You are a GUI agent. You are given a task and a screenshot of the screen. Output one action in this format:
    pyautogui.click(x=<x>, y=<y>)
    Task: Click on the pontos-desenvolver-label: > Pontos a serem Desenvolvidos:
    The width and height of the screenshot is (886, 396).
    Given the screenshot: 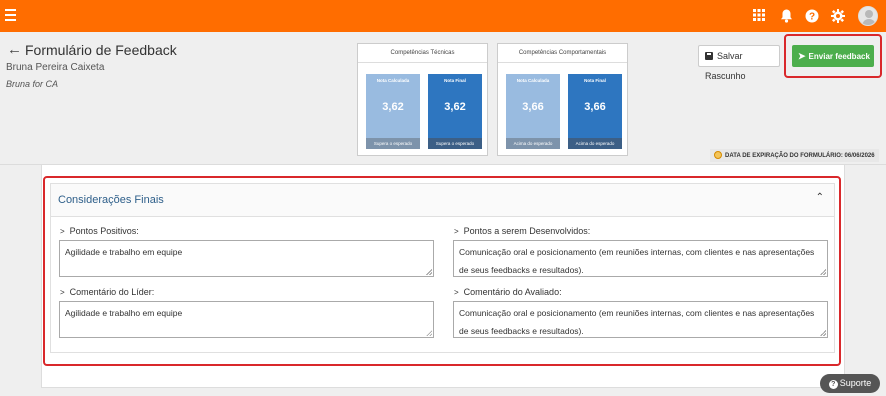 What is the action you would take?
    pyautogui.click(x=522, y=231)
    